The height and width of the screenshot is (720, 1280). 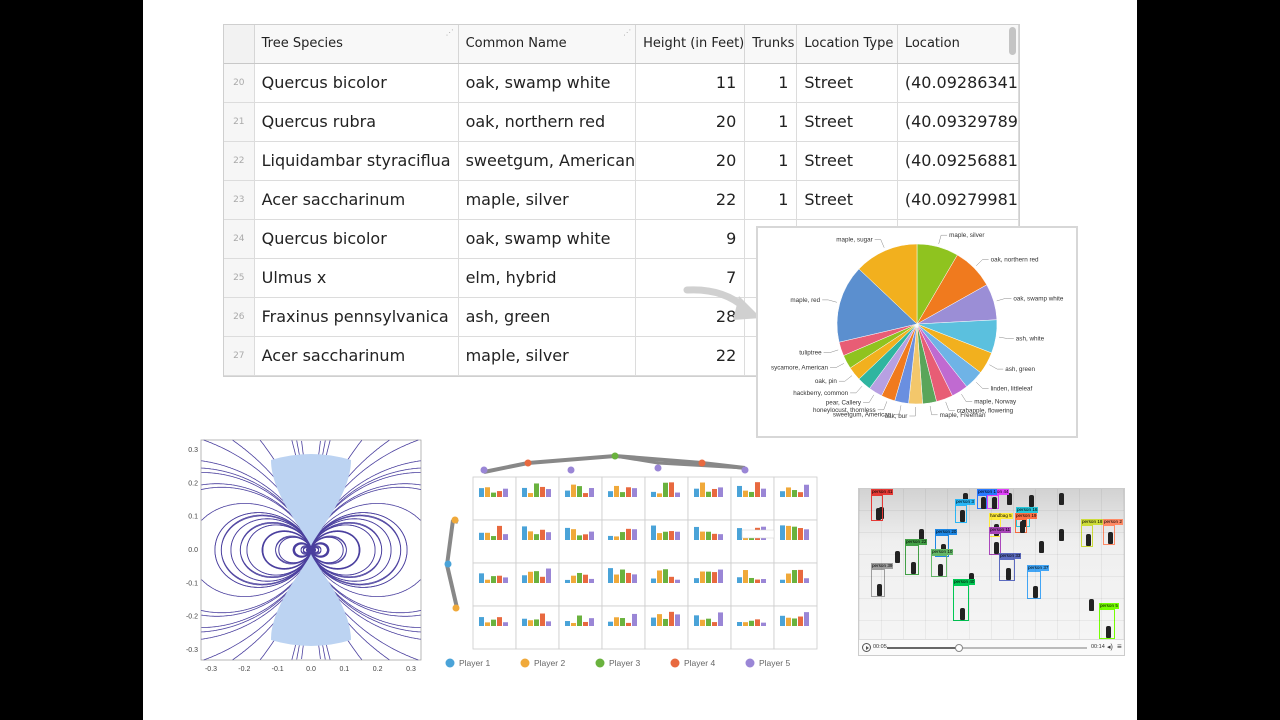 What do you see at coordinates (547, 317) in the screenshot?
I see `cell-common-name: ash, green` at bounding box center [547, 317].